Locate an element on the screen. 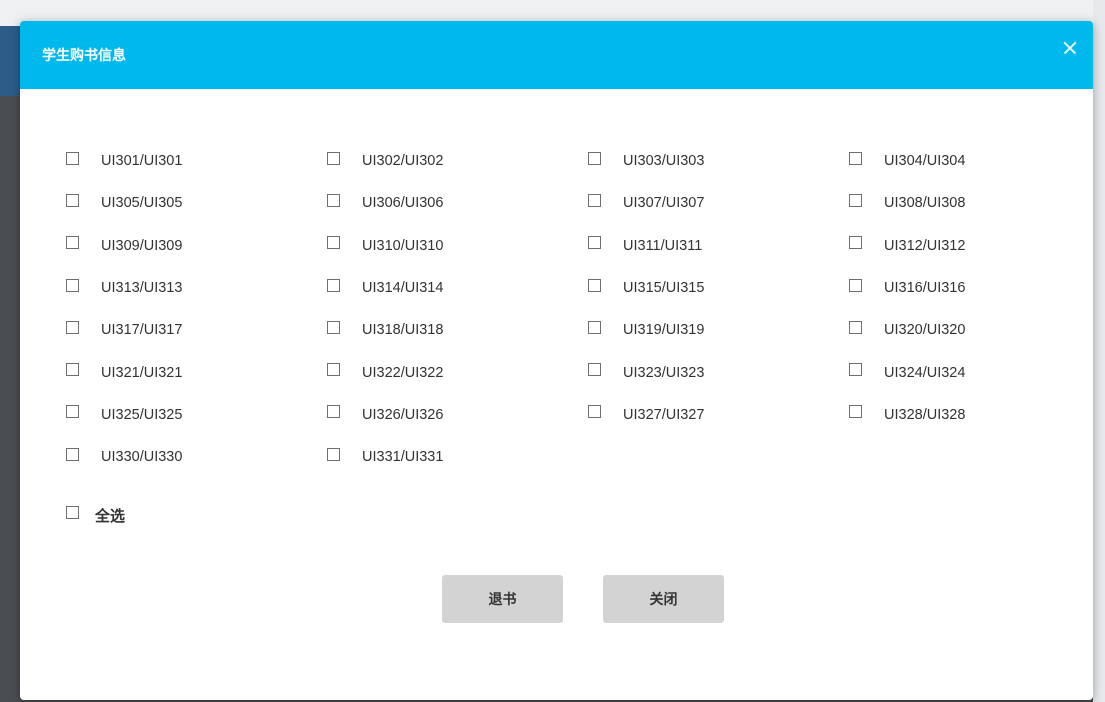  book-option: UI305/UI305 is located at coordinates (196, 202).